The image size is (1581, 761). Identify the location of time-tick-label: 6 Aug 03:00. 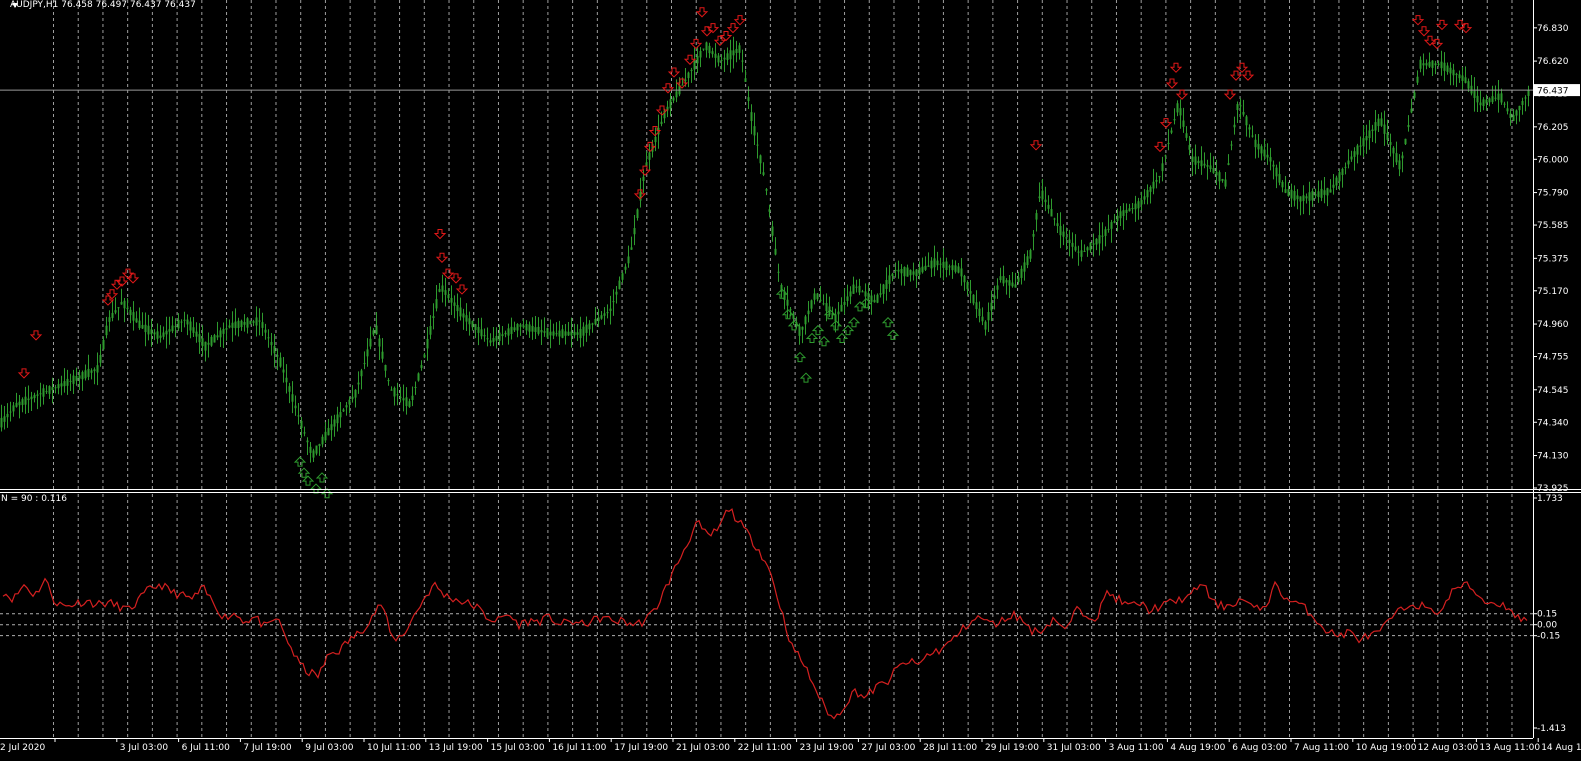
(1259, 748).